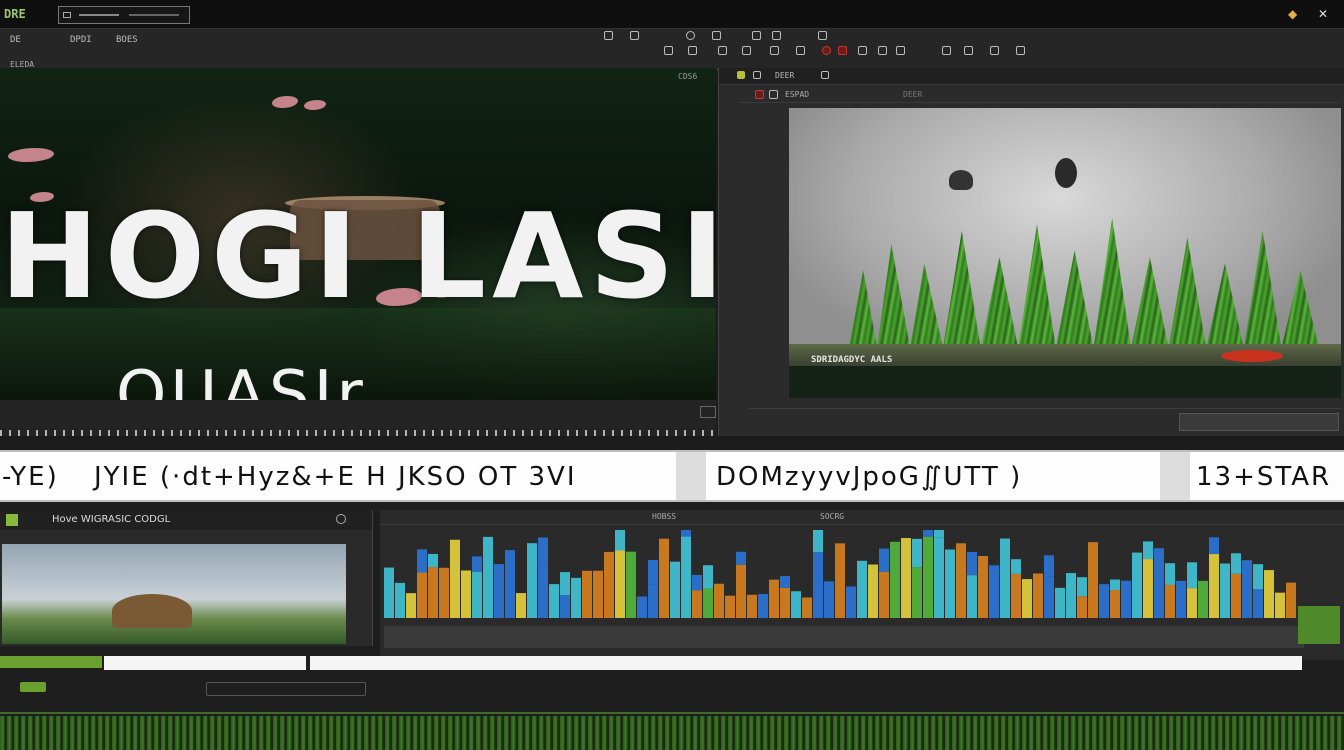  I want to click on audio-waveform-bars, so click(844, 595).